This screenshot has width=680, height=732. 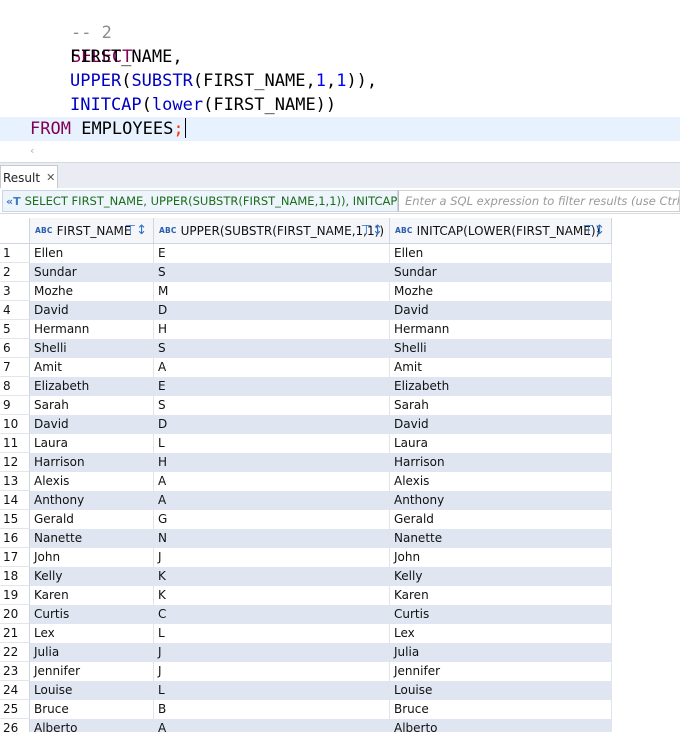 What do you see at coordinates (272, 253) in the screenshot?
I see `cell-upper-initial: E` at bounding box center [272, 253].